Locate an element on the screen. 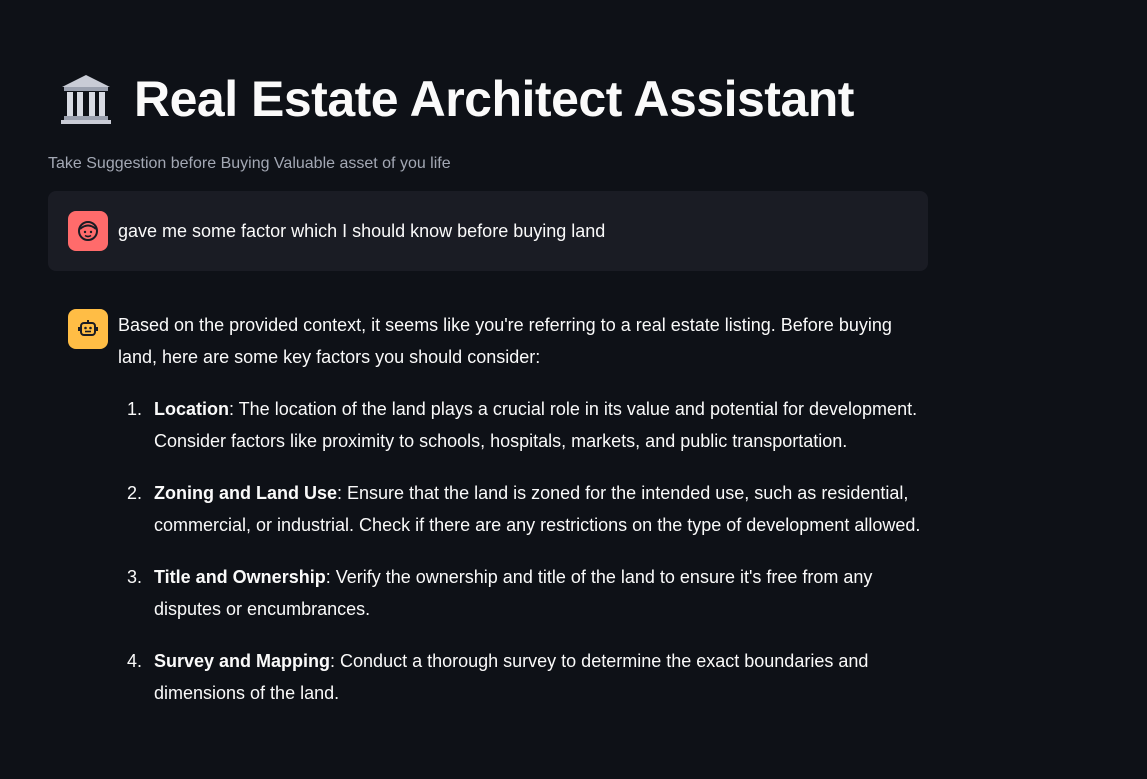 Image resolution: width=1147 pixels, height=779 pixels. list-item-title: Zoning and Land Use is located at coordinates (245, 493).